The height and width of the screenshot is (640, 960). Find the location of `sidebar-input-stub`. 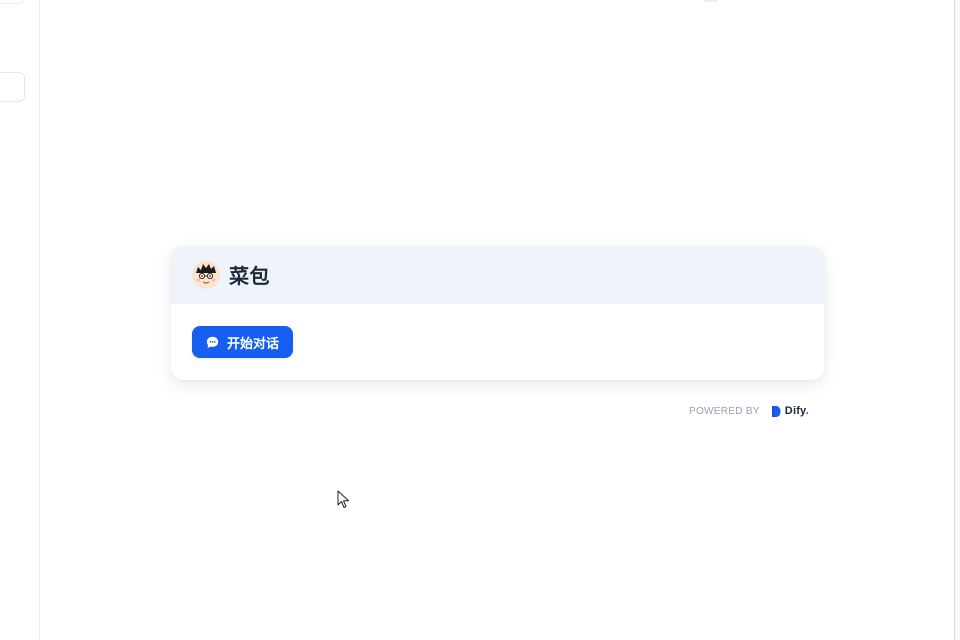

sidebar-input-stub is located at coordinates (12, 87).